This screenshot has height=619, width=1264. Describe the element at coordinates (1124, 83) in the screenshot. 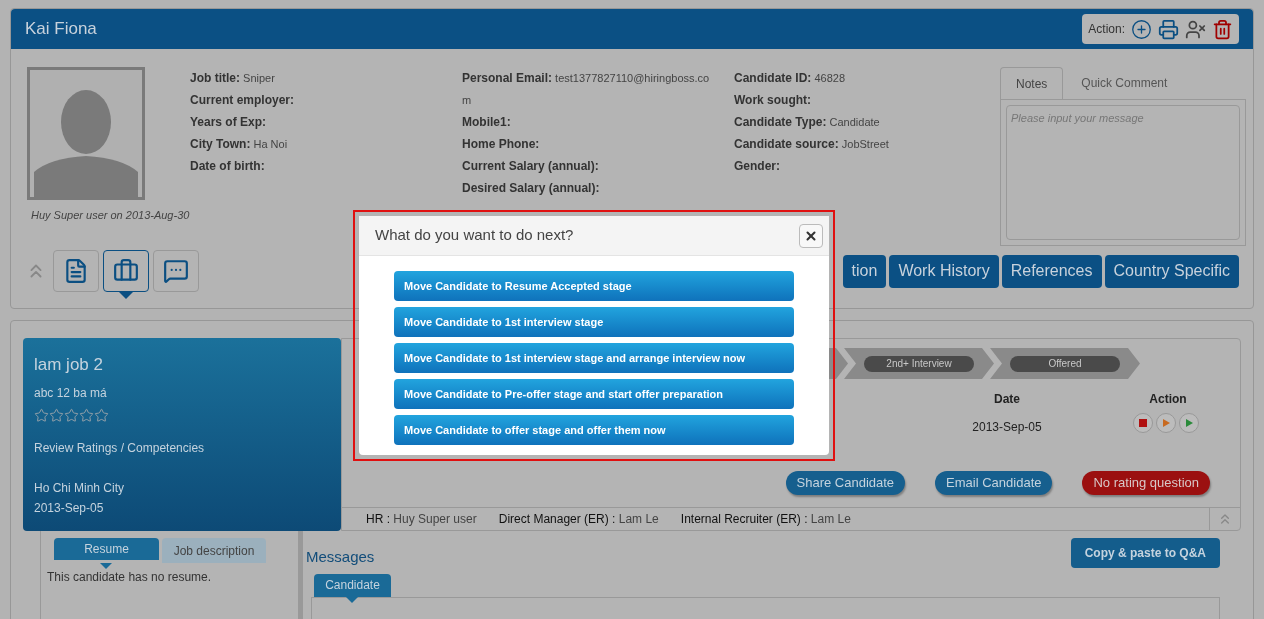

I see `notes-tab: Quick Comment` at that location.